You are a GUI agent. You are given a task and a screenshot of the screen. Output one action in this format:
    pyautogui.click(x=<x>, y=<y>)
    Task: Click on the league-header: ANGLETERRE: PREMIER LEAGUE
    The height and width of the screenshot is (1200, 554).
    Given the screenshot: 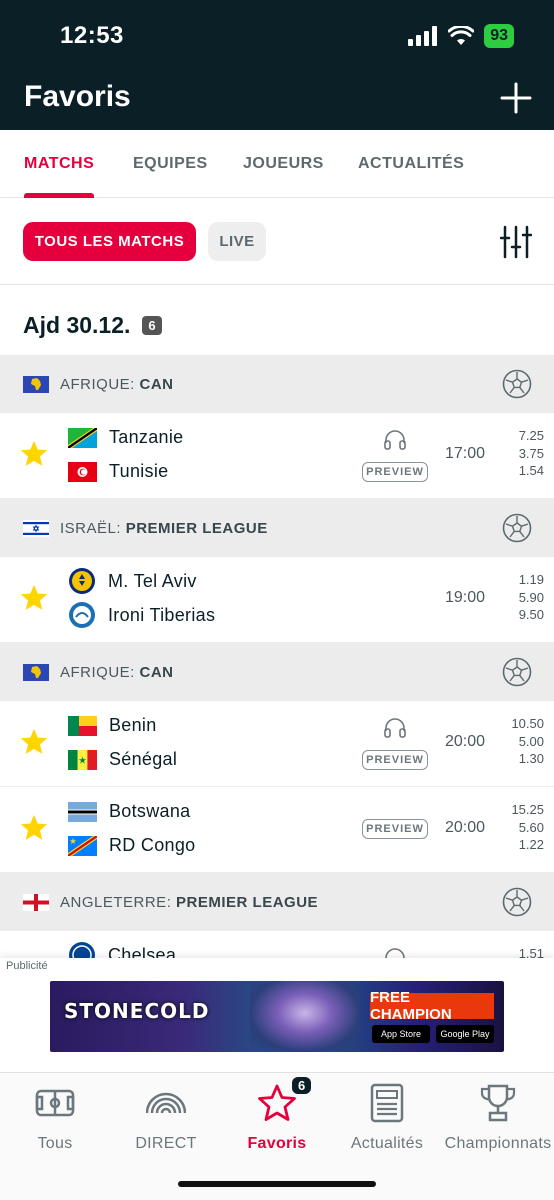 What is the action you would take?
    pyautogui.click(x=277, y=902)
    